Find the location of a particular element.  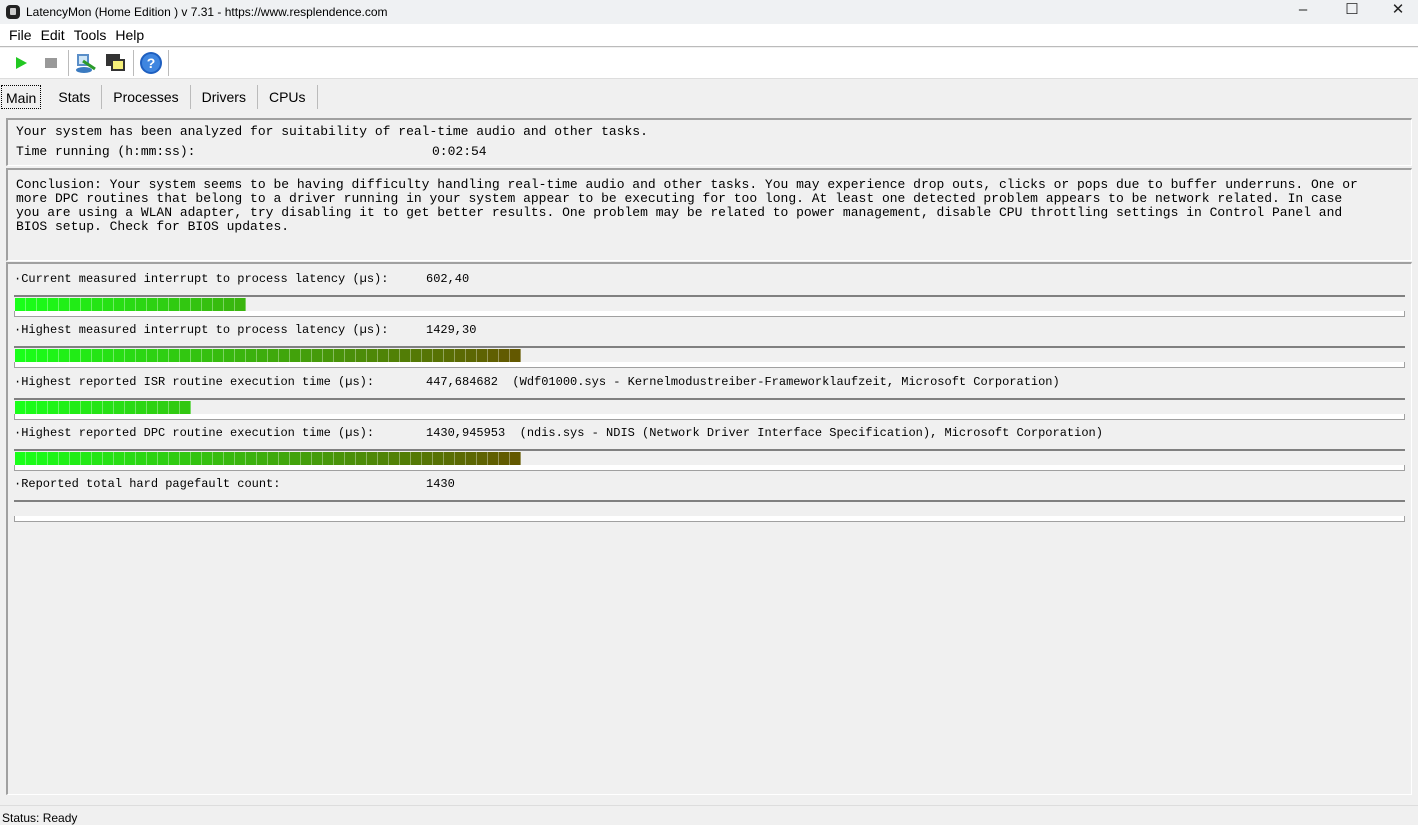

tab-cpus: CPUs is located at coordinates (288, 97).